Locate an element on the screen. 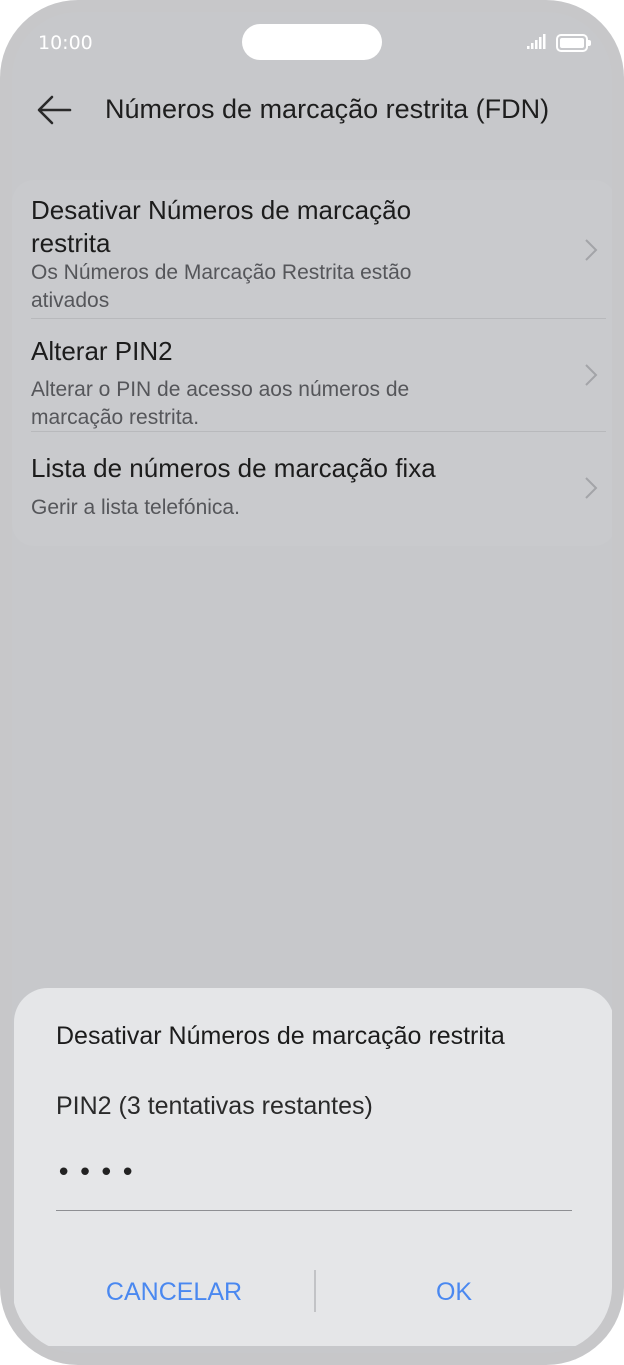 The image size is (624, 1365). setting-title: Lista de números de marcação fixa is located at coordinates (233, 468).